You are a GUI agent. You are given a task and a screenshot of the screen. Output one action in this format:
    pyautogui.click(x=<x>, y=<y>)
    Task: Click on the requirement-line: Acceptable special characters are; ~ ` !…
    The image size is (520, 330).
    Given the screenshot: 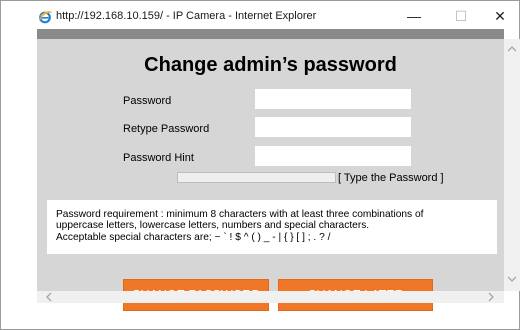 What is the action you would take?
    pyautogui.click(x=193, y=237)
    